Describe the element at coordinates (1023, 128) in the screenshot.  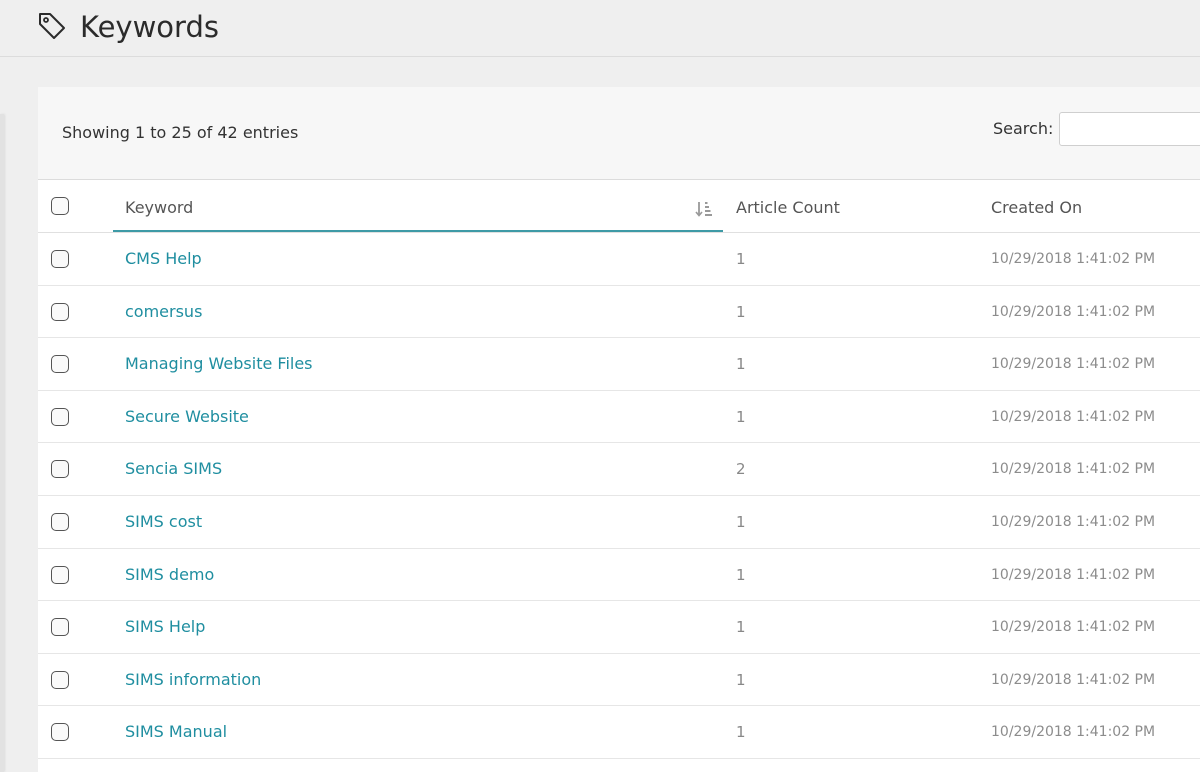
I see `search-label: Search:` at that location.